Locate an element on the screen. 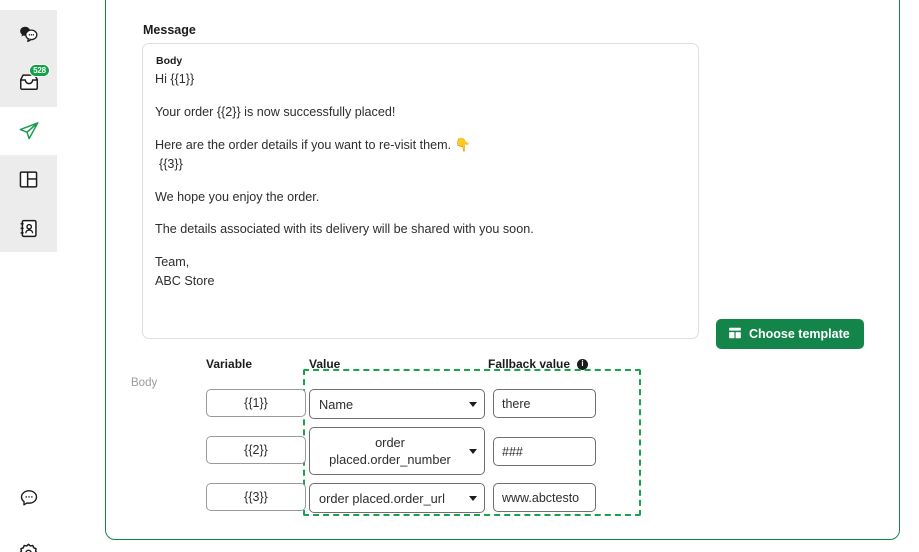 The width and height of the screenshot is (919, 552). message-signature-store: ABC Store is located at coordinates (185, 280).